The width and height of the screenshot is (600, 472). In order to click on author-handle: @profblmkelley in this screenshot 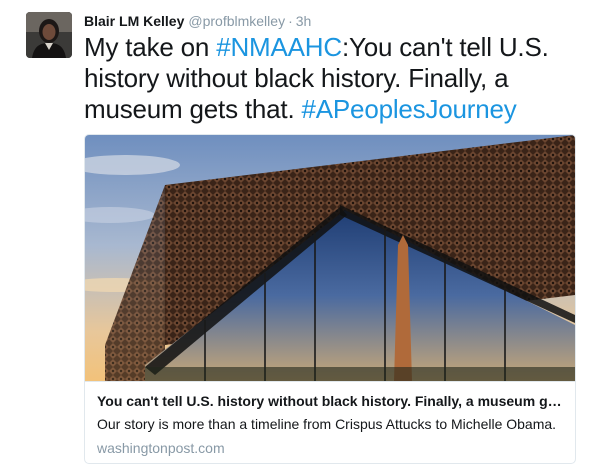, I will do `click(236, 21)`.